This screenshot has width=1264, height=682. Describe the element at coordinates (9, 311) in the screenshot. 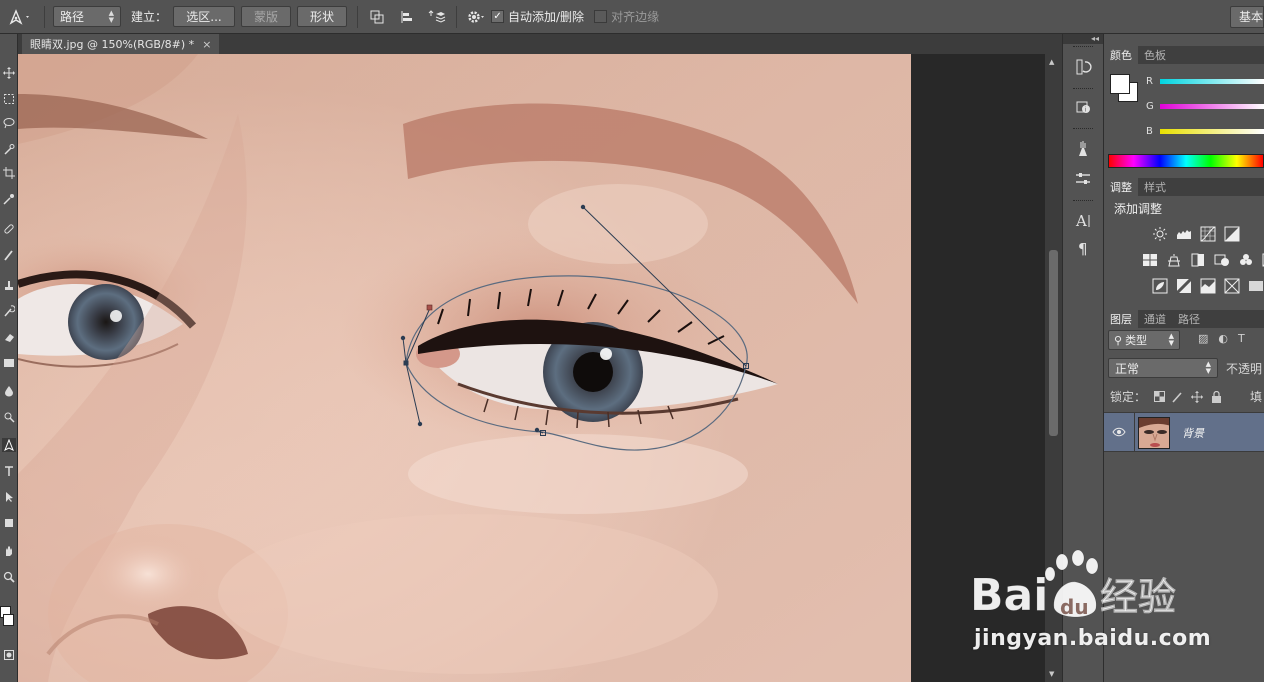

I see `history-brush-icon` at that location.